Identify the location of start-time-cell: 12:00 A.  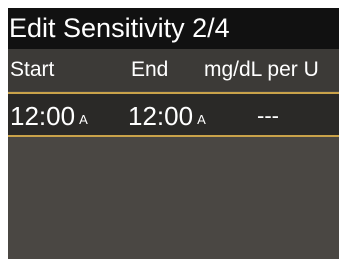
(49, 116).